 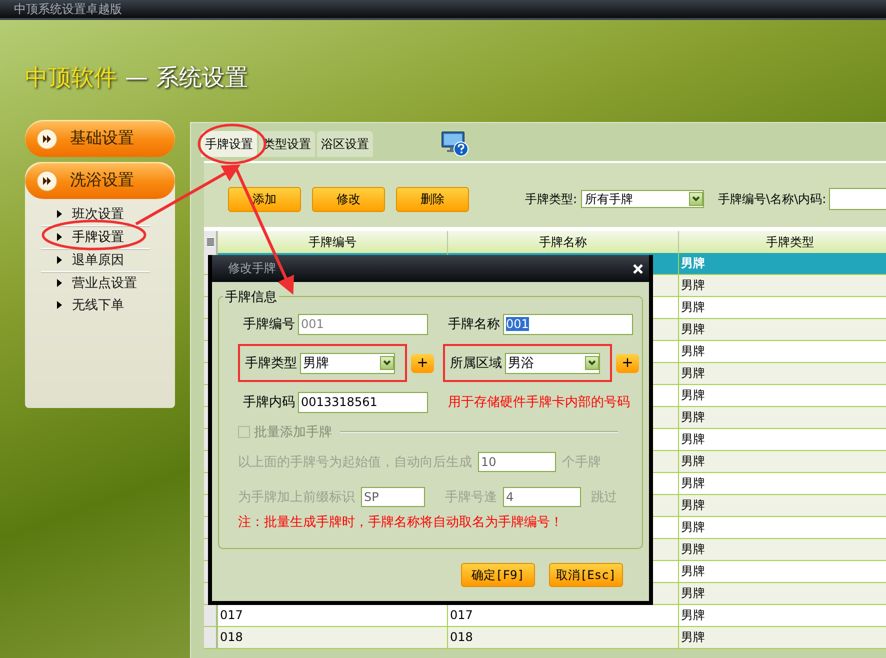 What do you see at coordinates (552, 363) in the screenshot?
I see `select-field: 男浴` at bounding box center [552, 363].